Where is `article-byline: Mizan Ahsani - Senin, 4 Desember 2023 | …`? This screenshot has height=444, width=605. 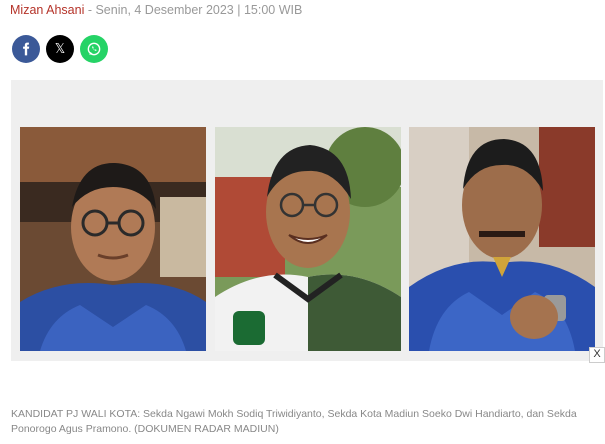
article-byline: Mizan Ahsani - Senin, 4 Desember 2023 | … is located at coordinates (156, 10).